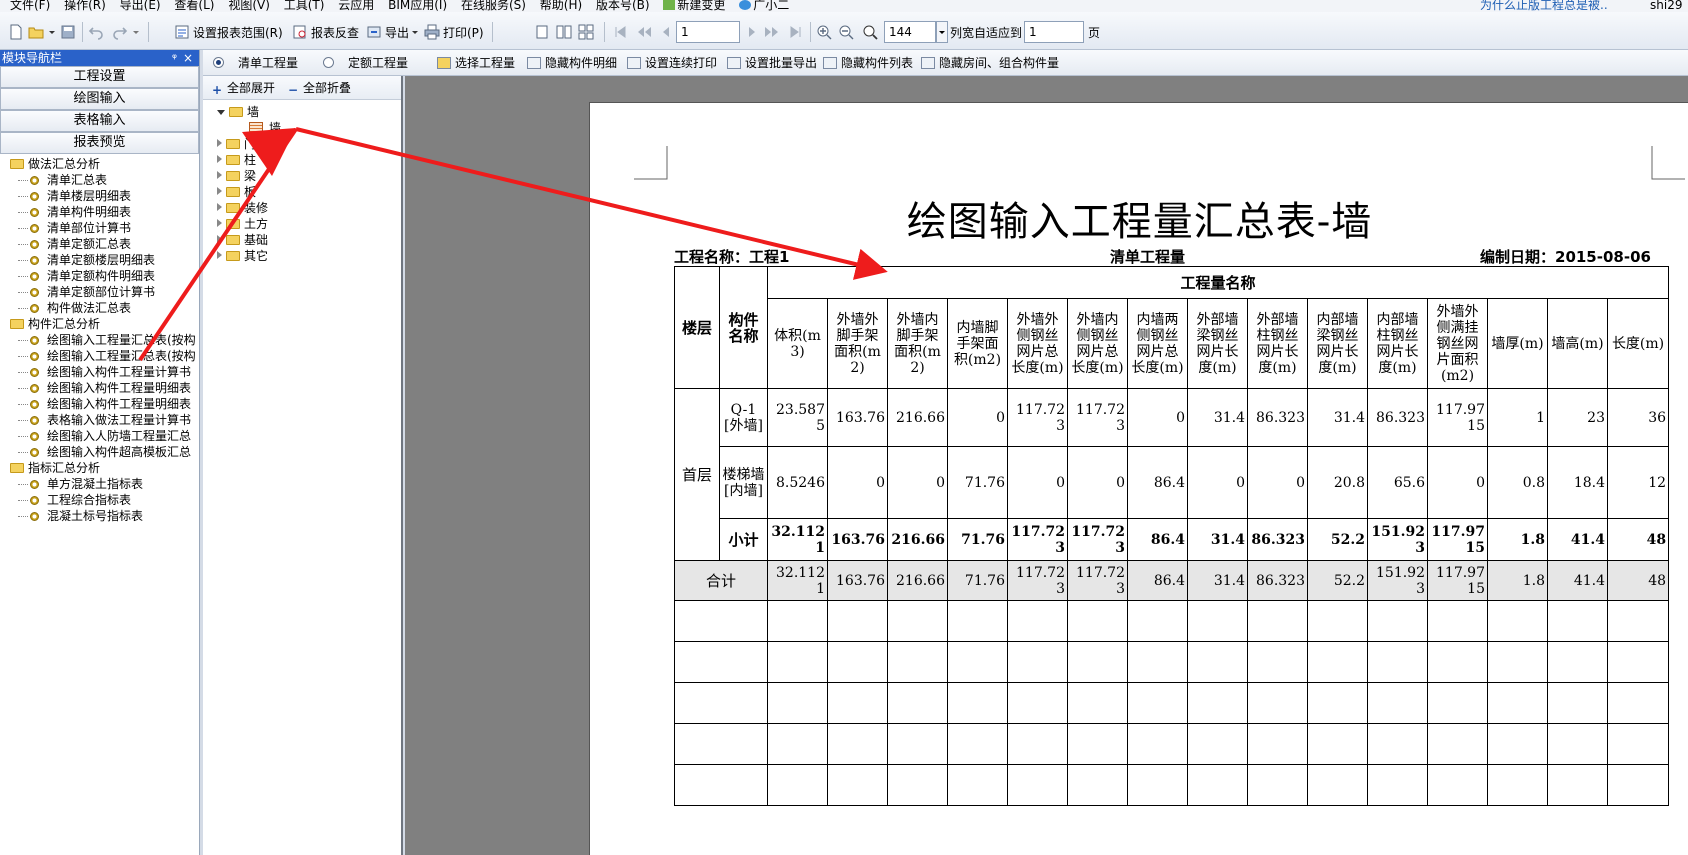 The width and height of the screenshot is (1688, 855). What do you see at coordinates (265, 128) in the screenshot?
I see `tree-node-wall-child: 墙` at bounding box center [265, 128].